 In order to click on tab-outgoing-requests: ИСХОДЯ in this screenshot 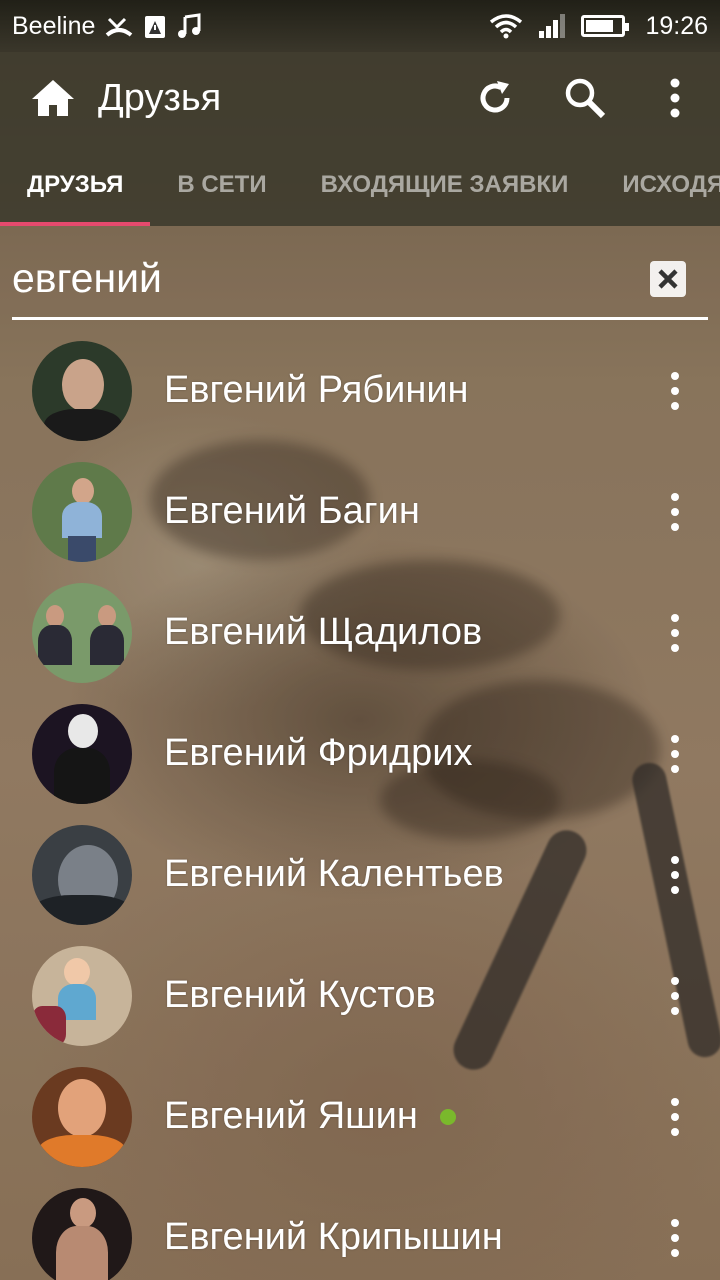, I will do `click(657, 185)`.